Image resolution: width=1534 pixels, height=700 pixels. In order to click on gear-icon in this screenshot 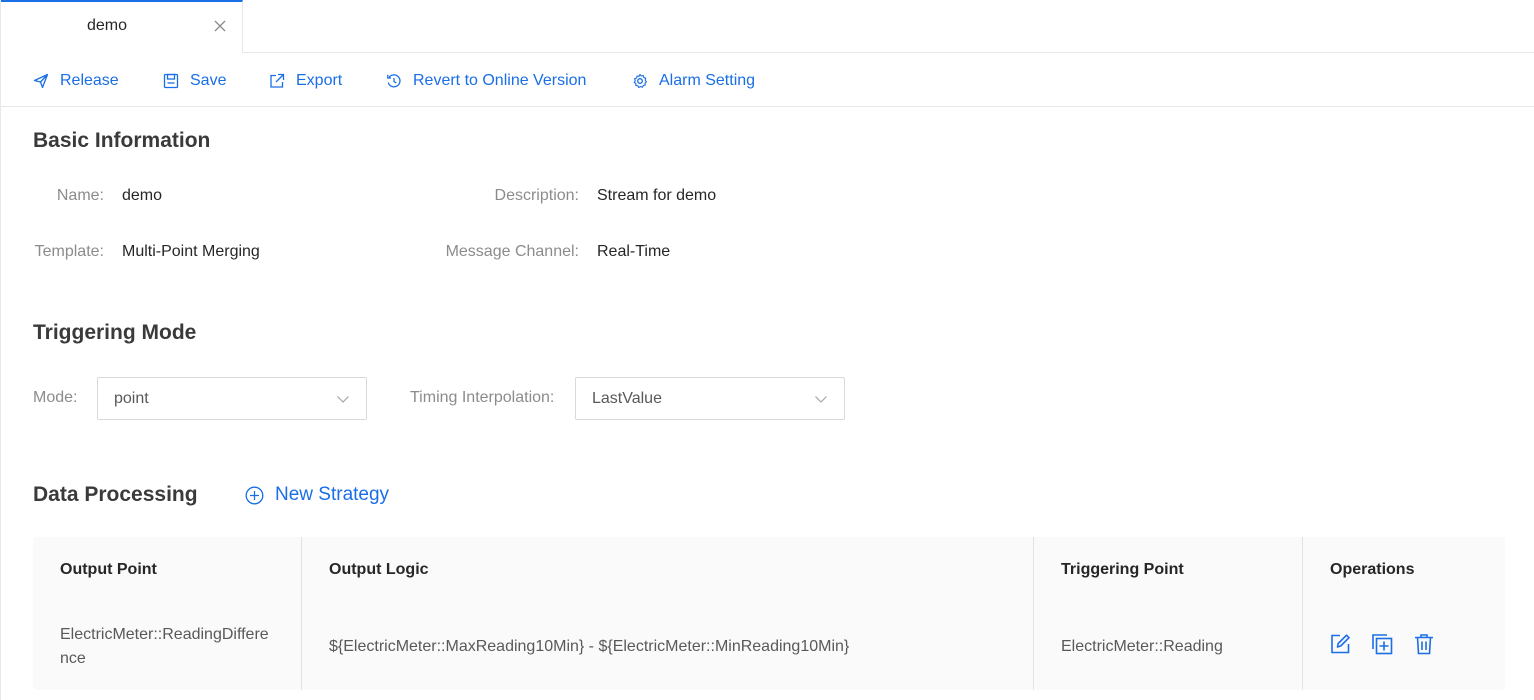, I will do `click(640, 81)`.